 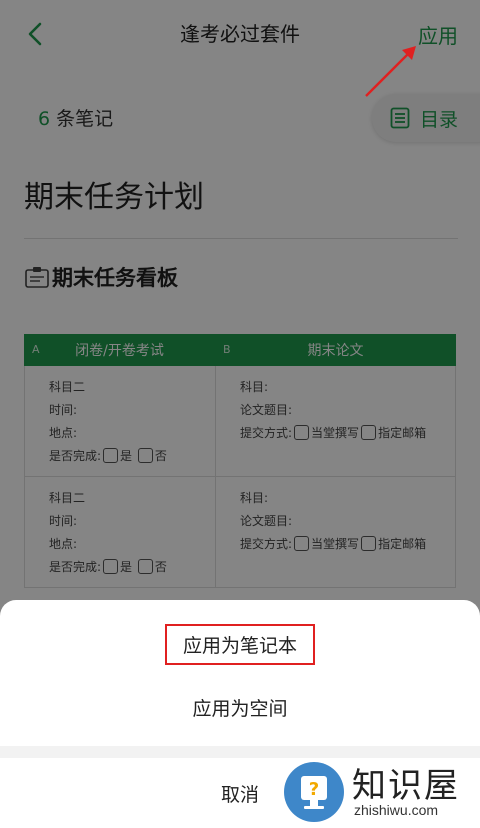 I want to click on annotation-arrow-icon, so click(x=390, y=71).